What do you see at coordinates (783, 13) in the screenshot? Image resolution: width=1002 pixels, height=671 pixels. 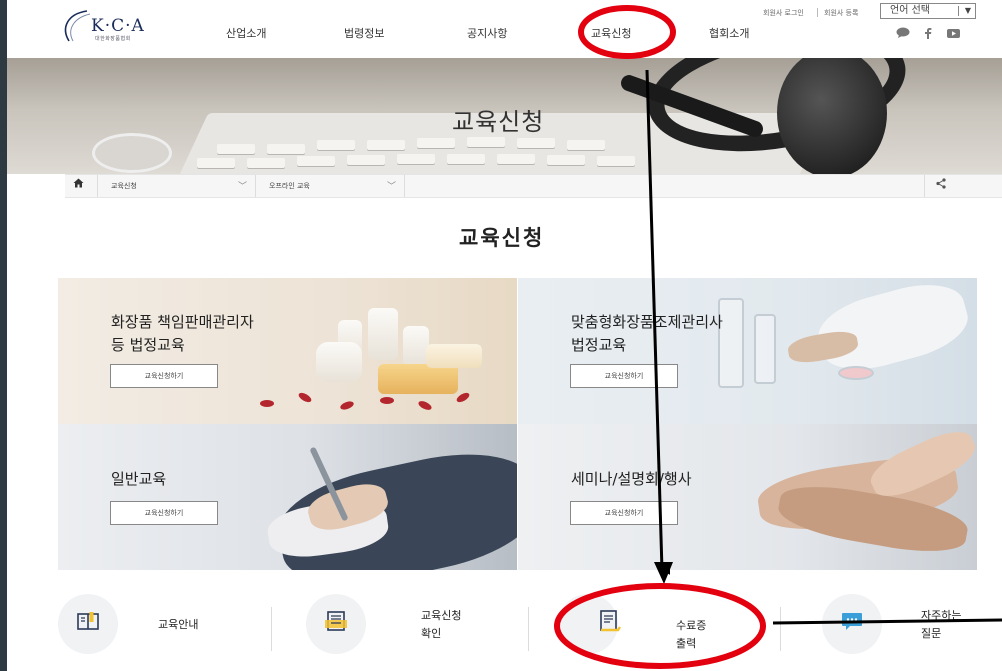 I see `member-login-link: 회원사 로그인` at bounding box center [783, 13].